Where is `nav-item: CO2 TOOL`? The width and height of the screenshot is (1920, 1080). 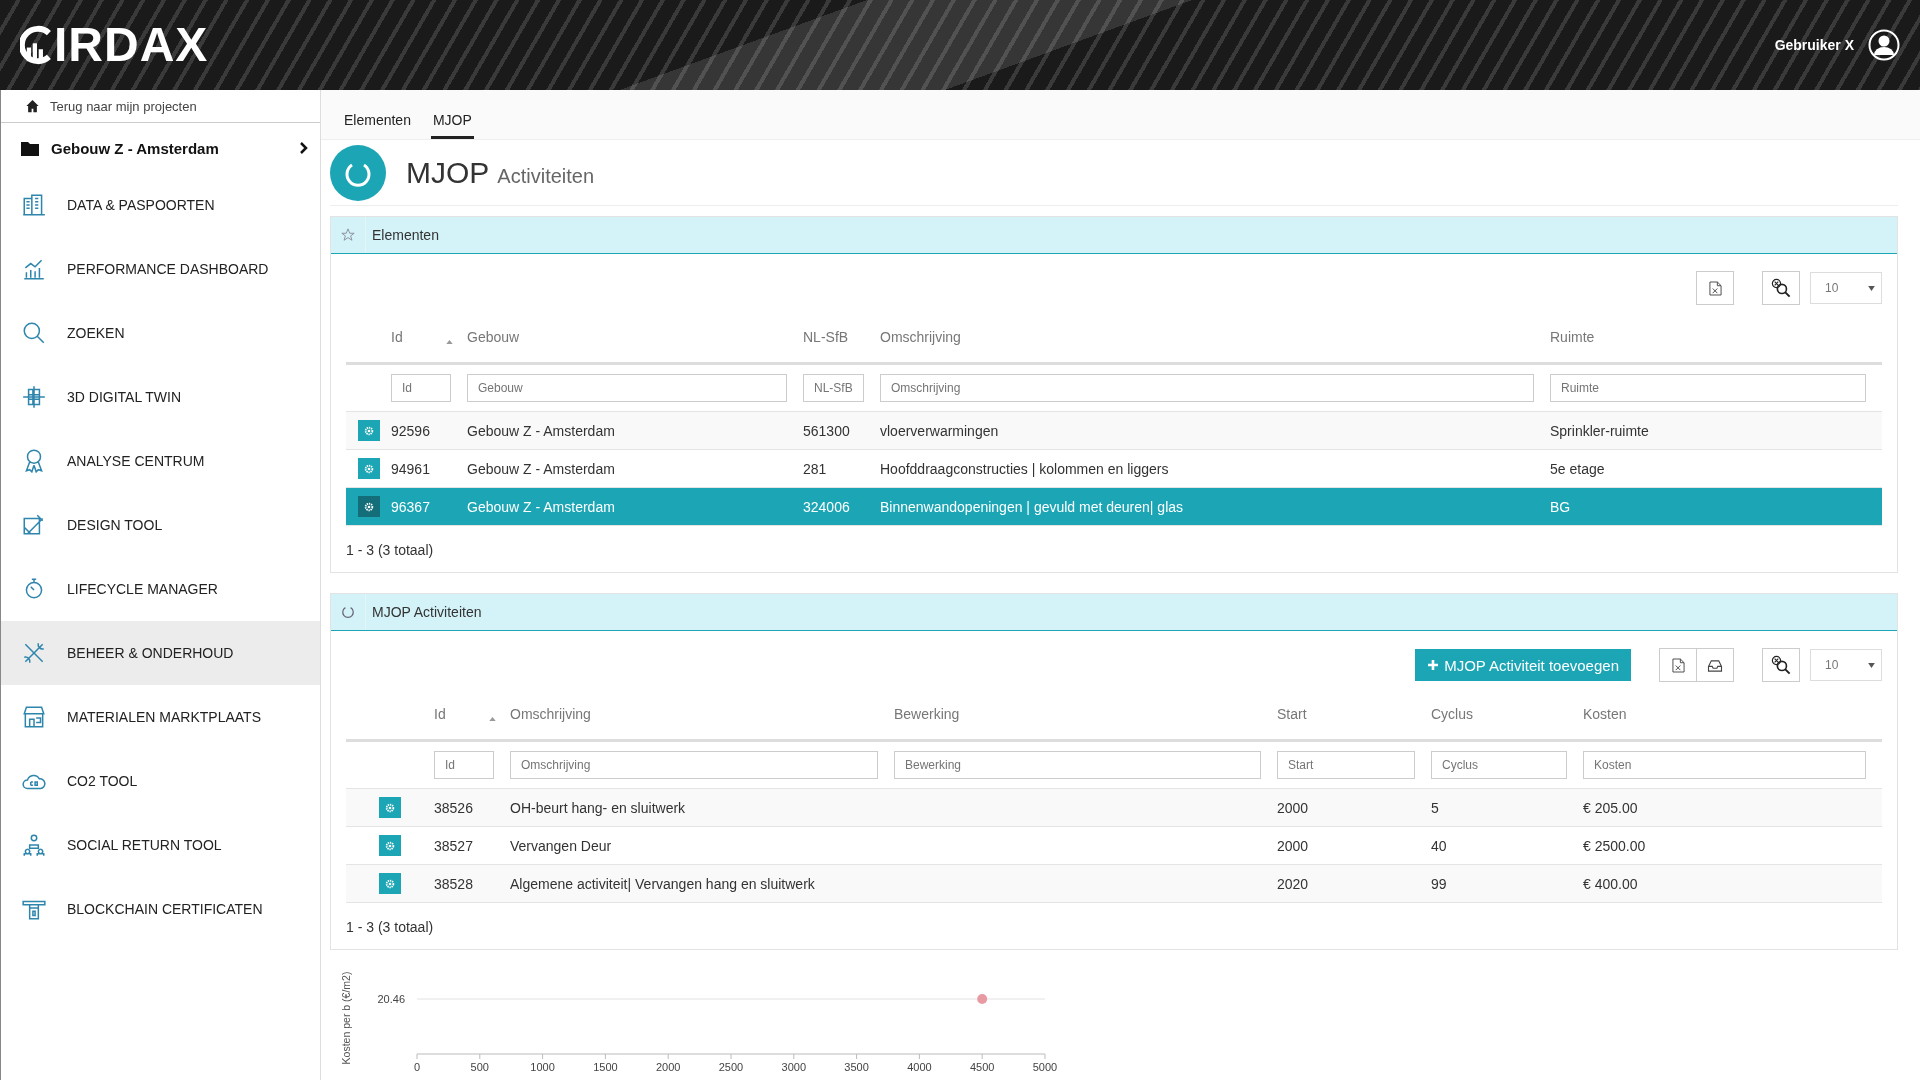
nav-item: CO2 TOOL is located at coordinates (160, 781).